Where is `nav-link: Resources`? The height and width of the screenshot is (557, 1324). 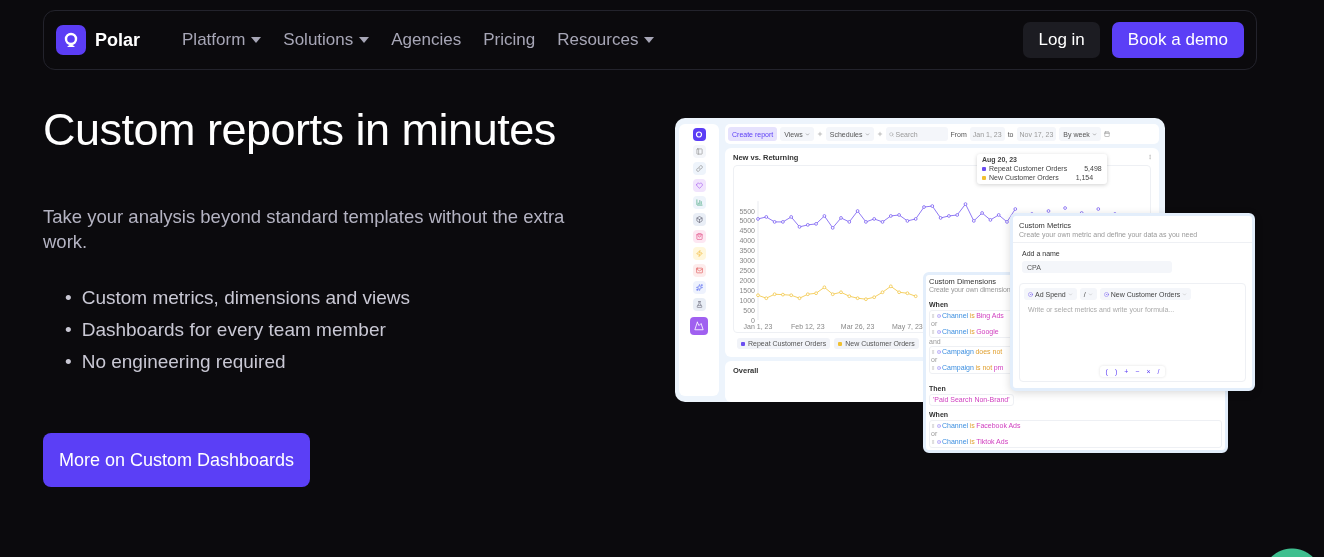 nav-link: Resources is located at coordinates (606, 40).